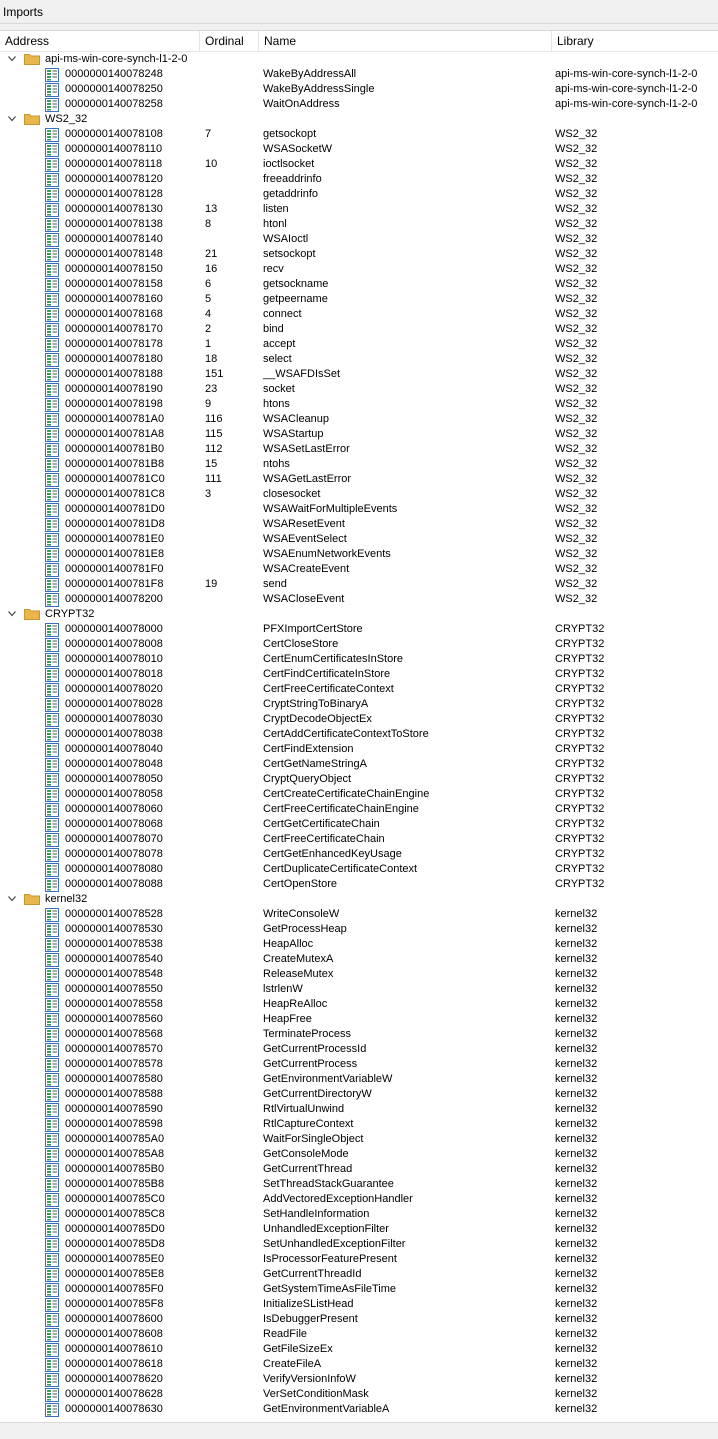 This screenshot has height=1439, width=718. Describe the element at coordinates (359, 1349) in the screenshot. I see `import-row: 0000000140078610 GetFileSizeEx kernel32` at that location.